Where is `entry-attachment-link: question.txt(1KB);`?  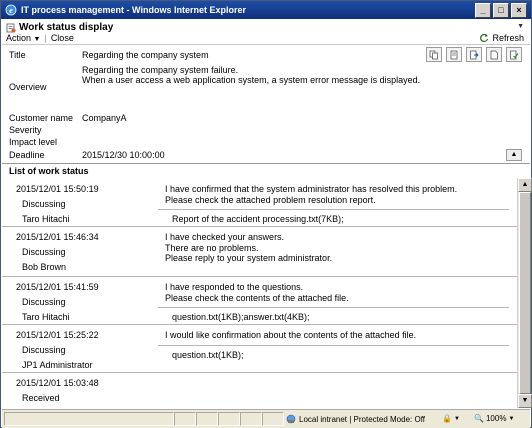 entry-attachment-link: question.txt(1KB); is located at coordinates (208, 355).